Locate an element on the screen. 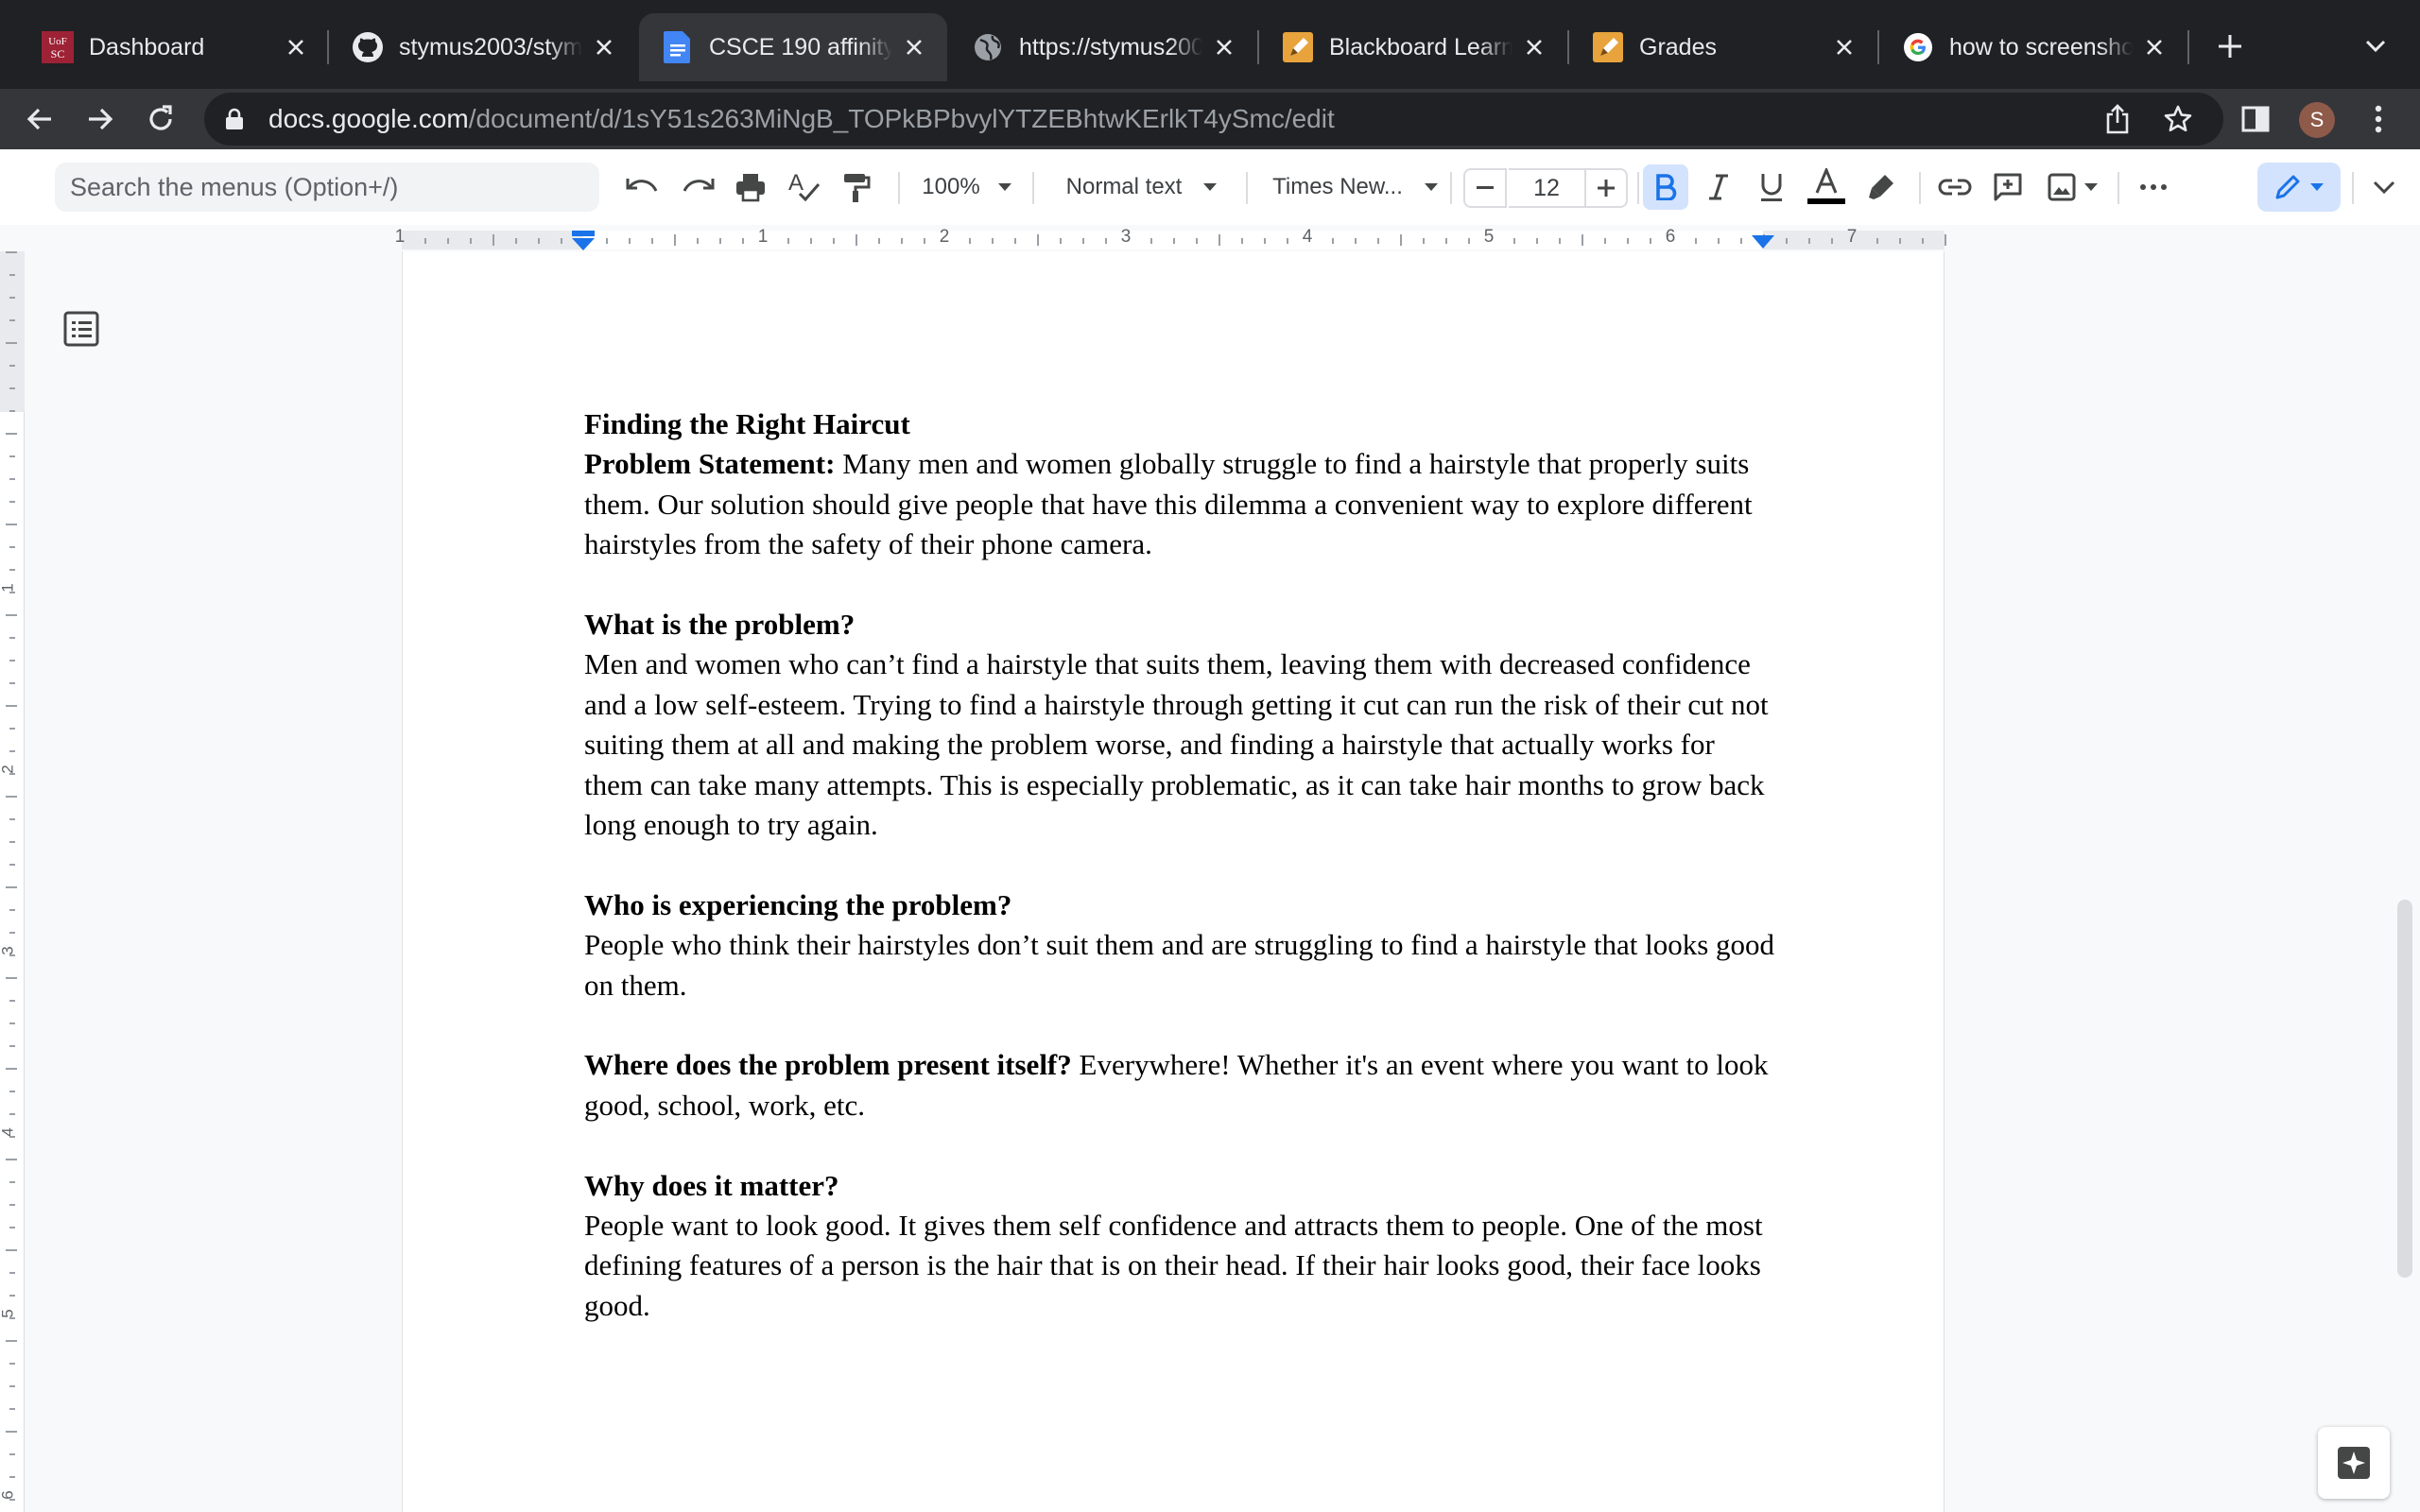  share-icon is located at coordinates (2117, 121).